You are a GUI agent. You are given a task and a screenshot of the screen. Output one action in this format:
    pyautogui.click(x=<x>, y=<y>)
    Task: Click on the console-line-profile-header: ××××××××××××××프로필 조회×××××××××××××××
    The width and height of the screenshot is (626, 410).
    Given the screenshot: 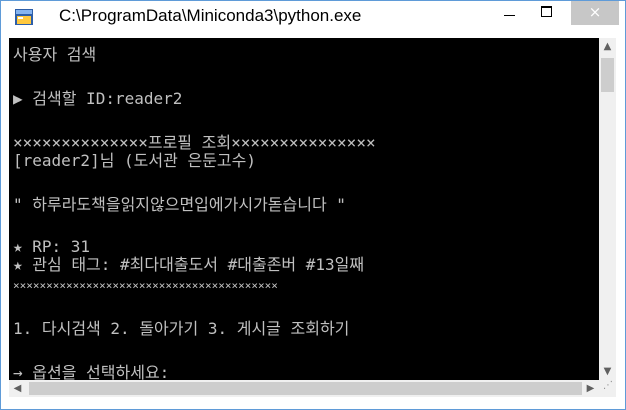 What is the action you would take?
    pyautogui.click(x=194, y=142)
    